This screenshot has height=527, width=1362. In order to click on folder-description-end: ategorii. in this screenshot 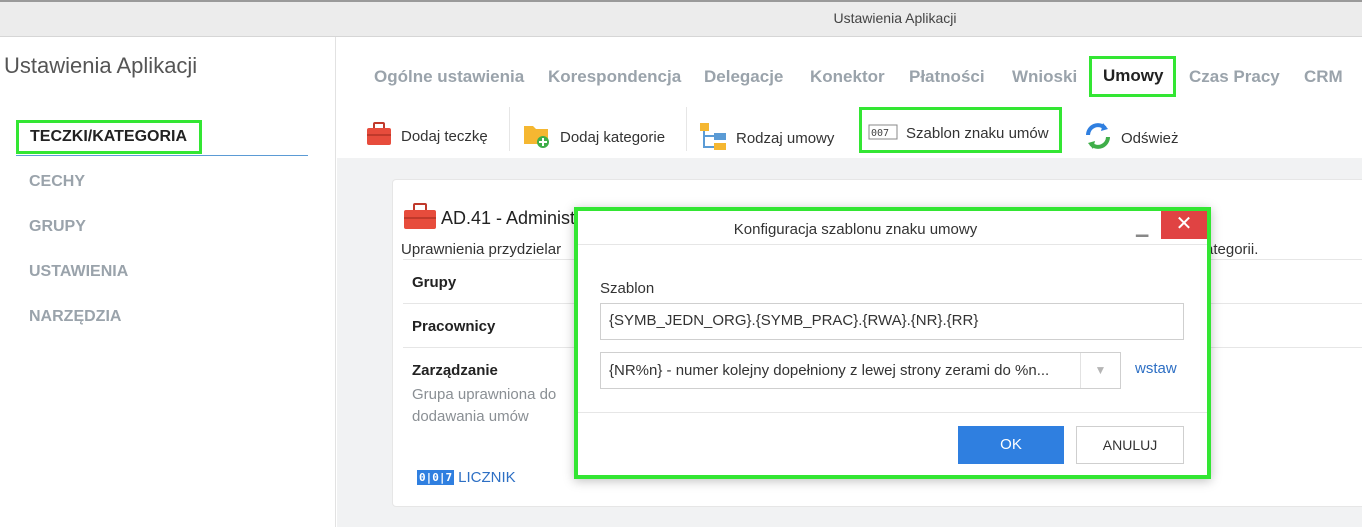, I will do `click(1232, 249)`.